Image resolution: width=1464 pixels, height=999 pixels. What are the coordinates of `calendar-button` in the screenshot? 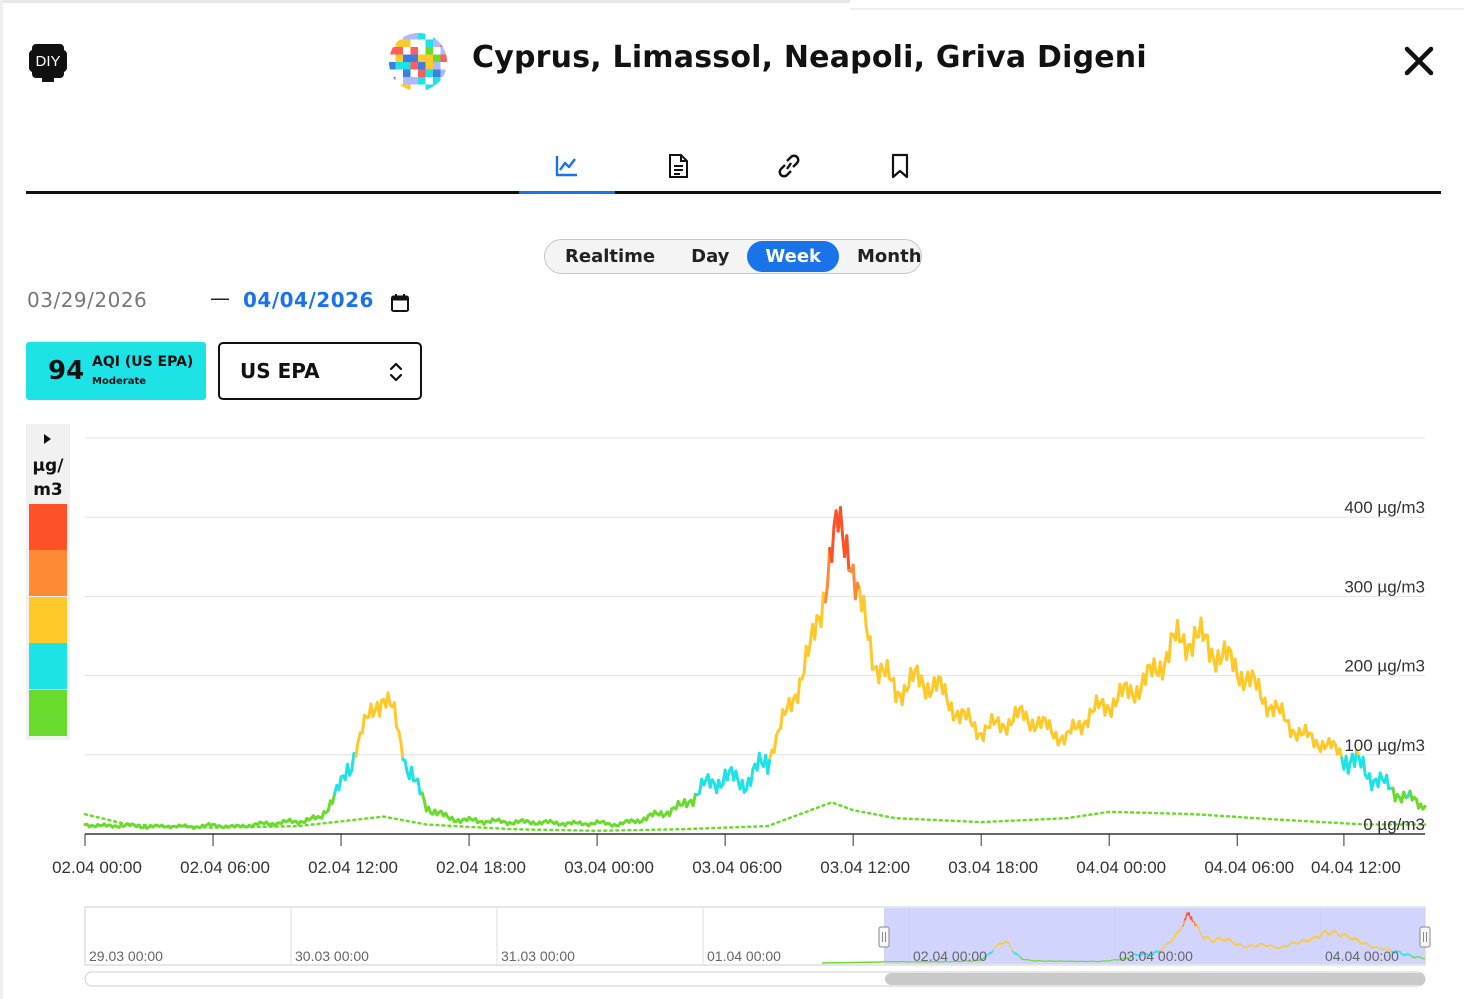 It's located at (400, 303).